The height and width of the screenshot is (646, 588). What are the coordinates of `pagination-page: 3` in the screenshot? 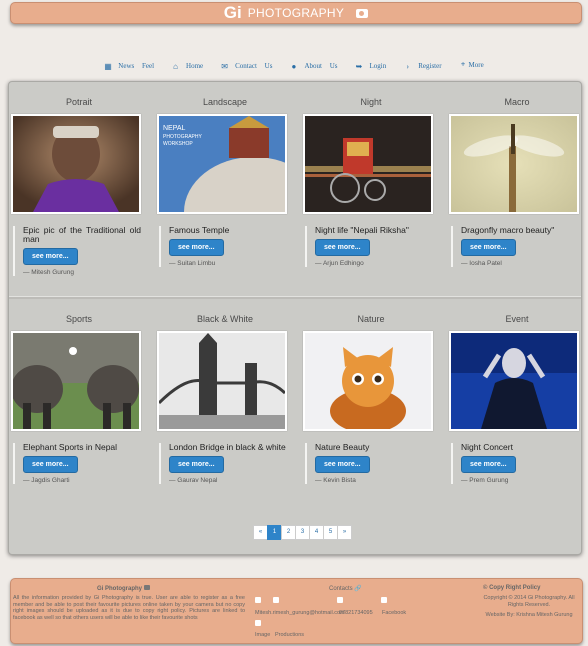 It's located at (302, 532).